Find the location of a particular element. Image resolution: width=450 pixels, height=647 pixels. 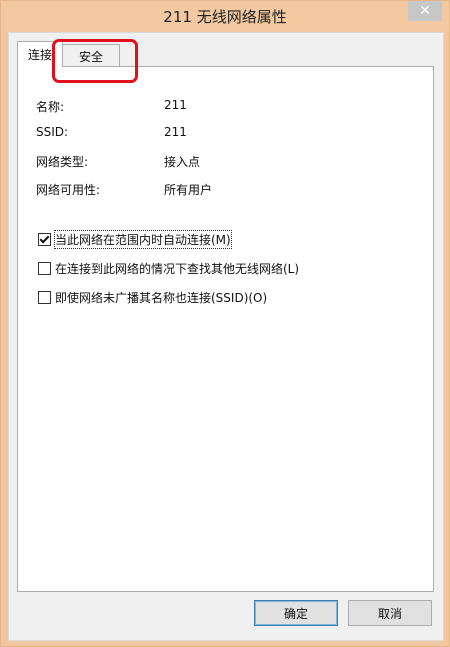

tab-connection-label: 连接 is located at coordinates (39, 55).